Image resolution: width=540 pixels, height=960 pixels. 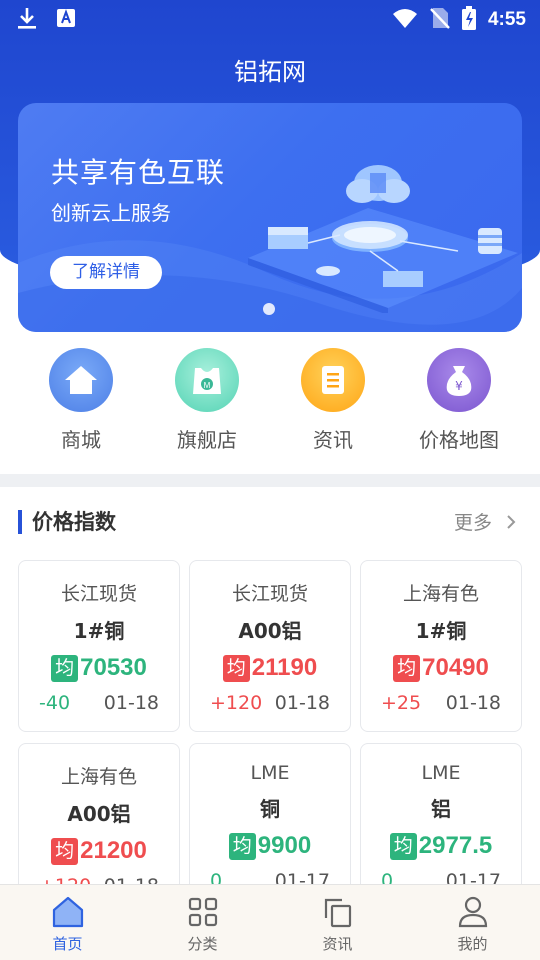 I want to click on tab-home: 首页, so click(x=67, y=922).